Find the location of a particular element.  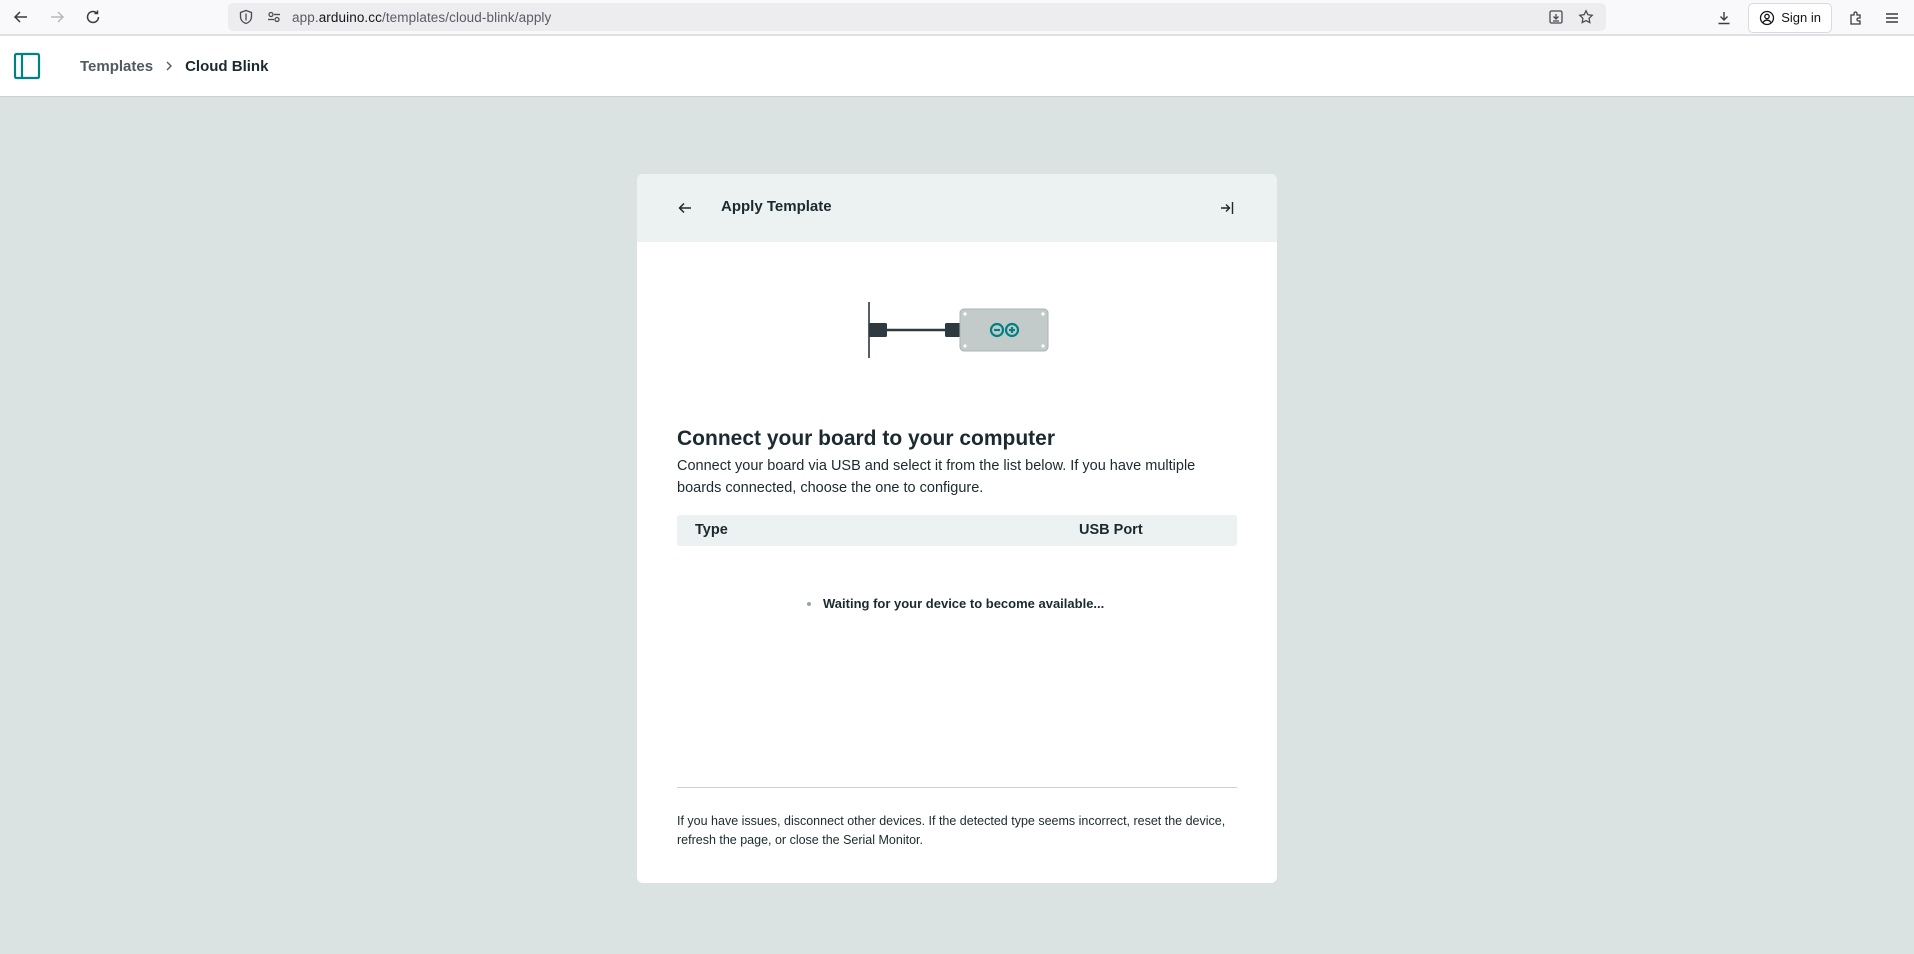

loading-spinner-icon is located at coordinates (809, 603).